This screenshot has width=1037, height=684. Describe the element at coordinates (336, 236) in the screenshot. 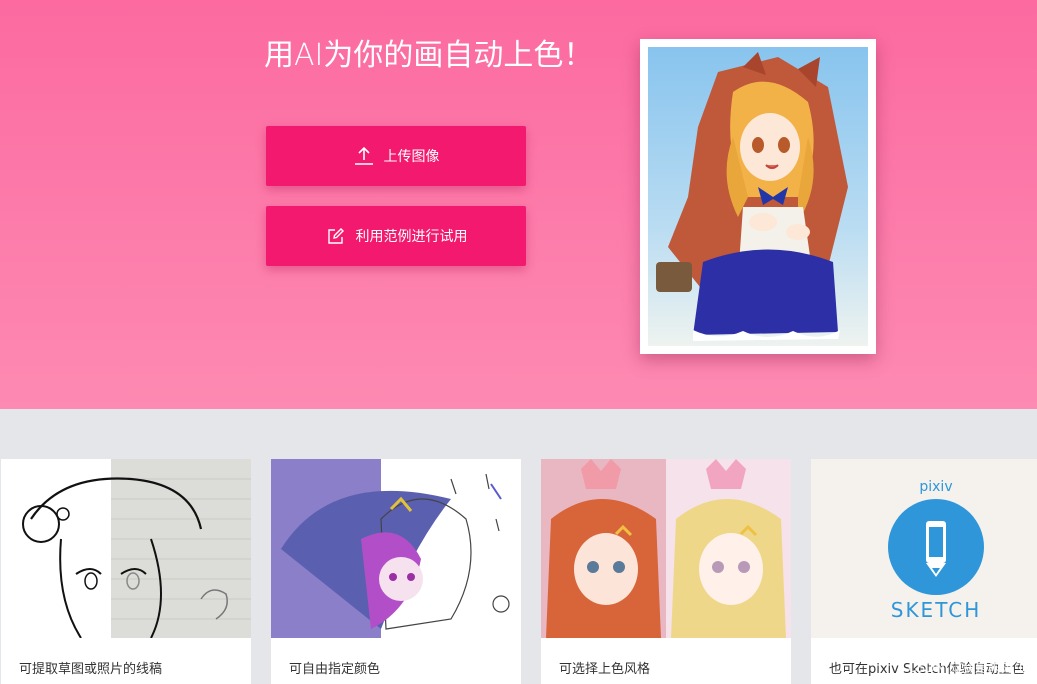

I see `edit-icon` at that location.